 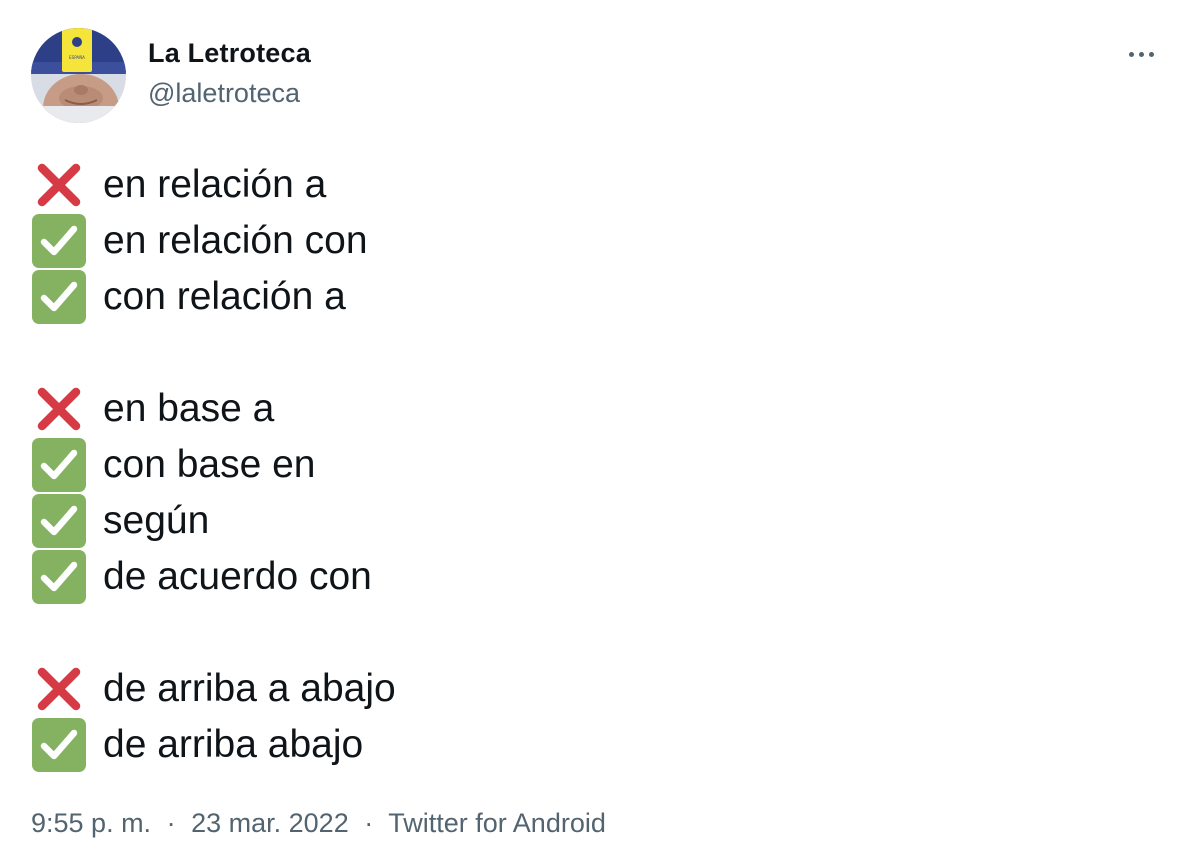 What do you see at coordinates (235, 240) in the screenshot?
I see `tweet-line-text: en relación con` at bounding box center [235, 240].